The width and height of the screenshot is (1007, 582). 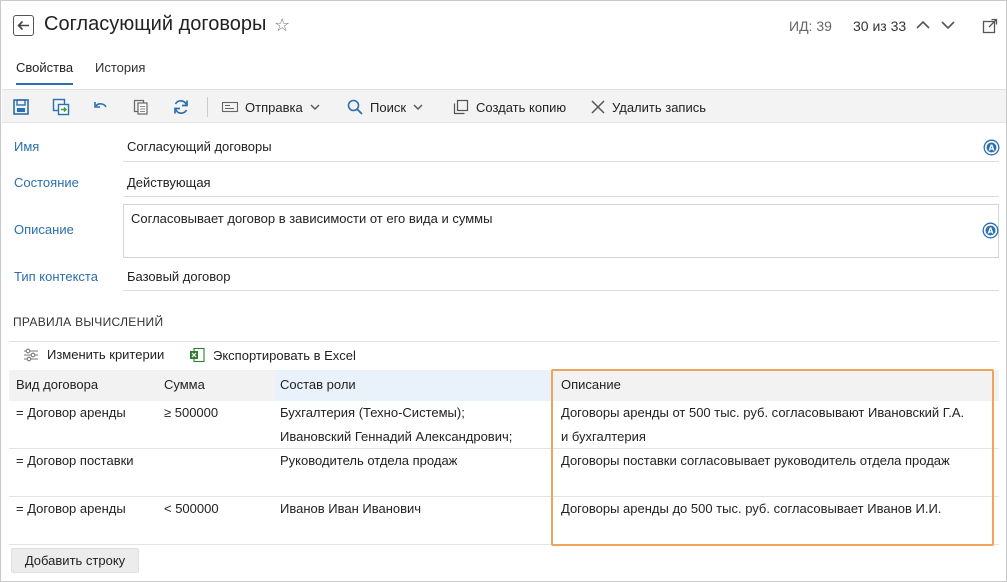 I want to click on favorite-star-icon: ☆, so click(x=282, y=25).